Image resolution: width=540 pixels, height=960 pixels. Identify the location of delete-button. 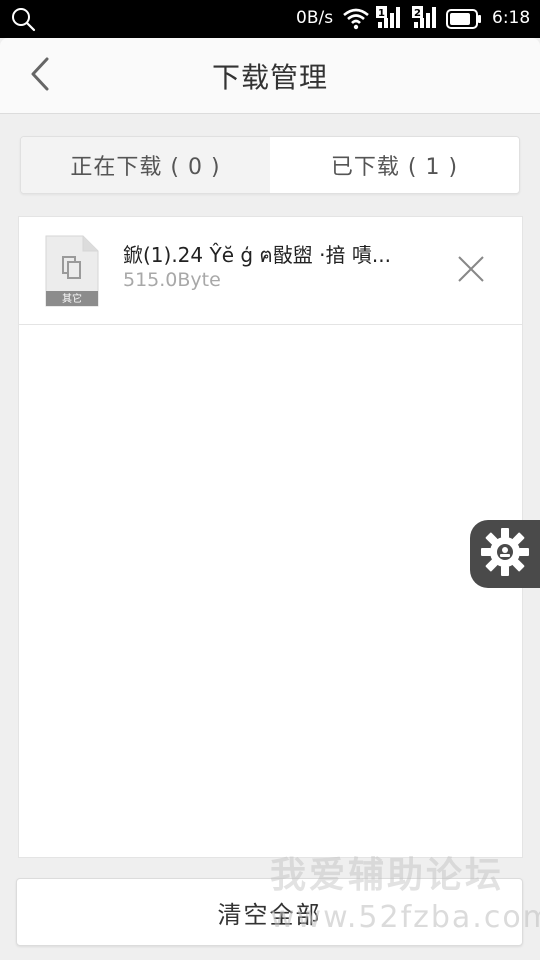
(471, 271).